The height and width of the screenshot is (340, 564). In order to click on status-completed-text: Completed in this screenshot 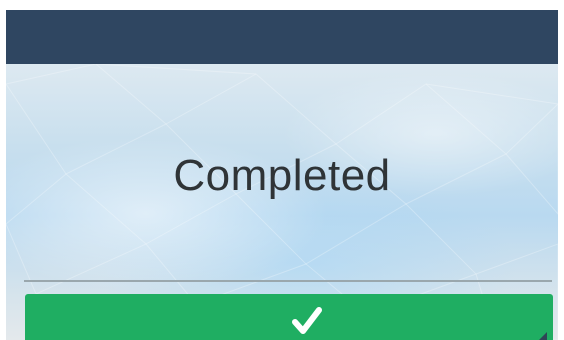, I will do `click(282, 175)`.